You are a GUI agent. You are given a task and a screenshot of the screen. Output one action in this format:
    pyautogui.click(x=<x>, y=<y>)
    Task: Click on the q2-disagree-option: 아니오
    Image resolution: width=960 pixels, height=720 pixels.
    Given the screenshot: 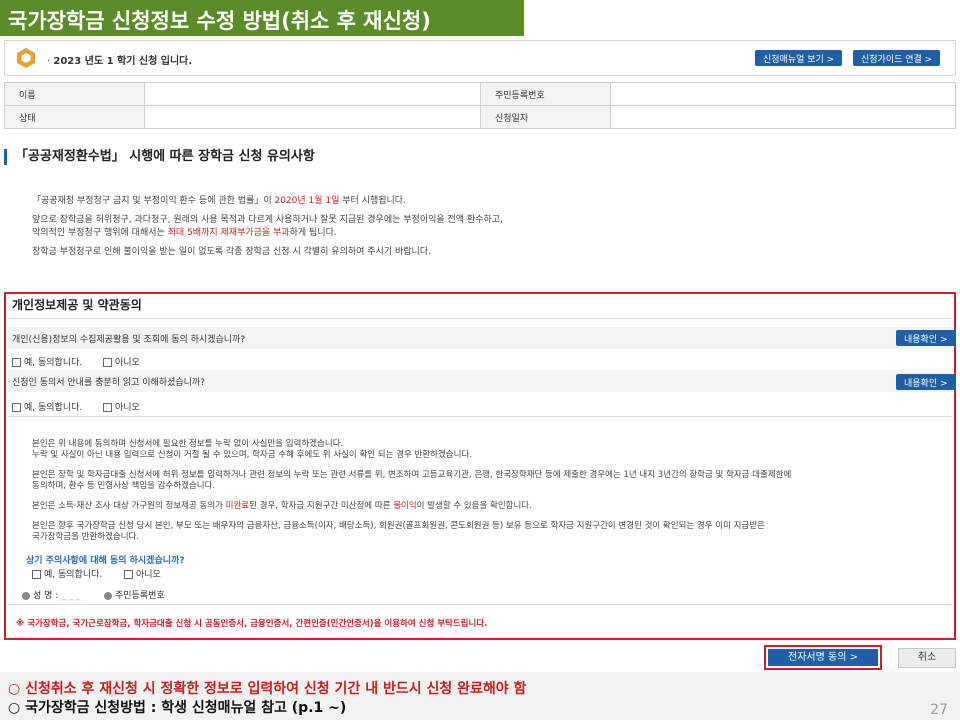 What is the action you would take?
    pyautogui.click(x=121, y=406)
    